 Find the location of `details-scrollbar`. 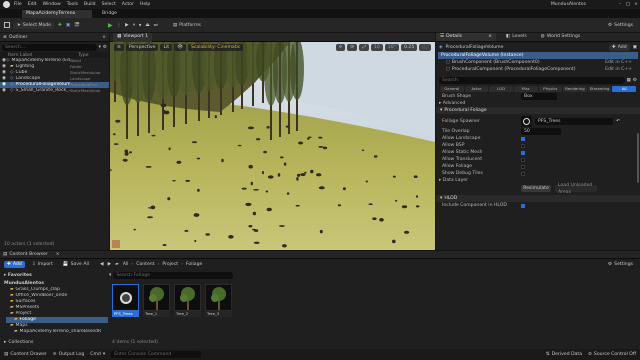

details-scrollbar is located at coordinates (638, 158).